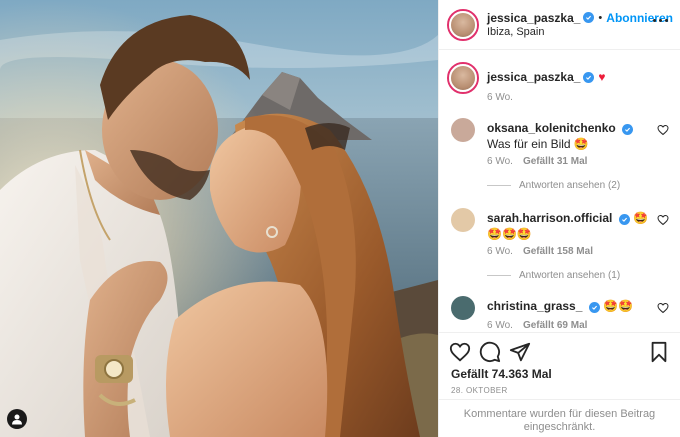  I want to click on view-replies-button: Antworten ansehen (2), so click(553, 185).